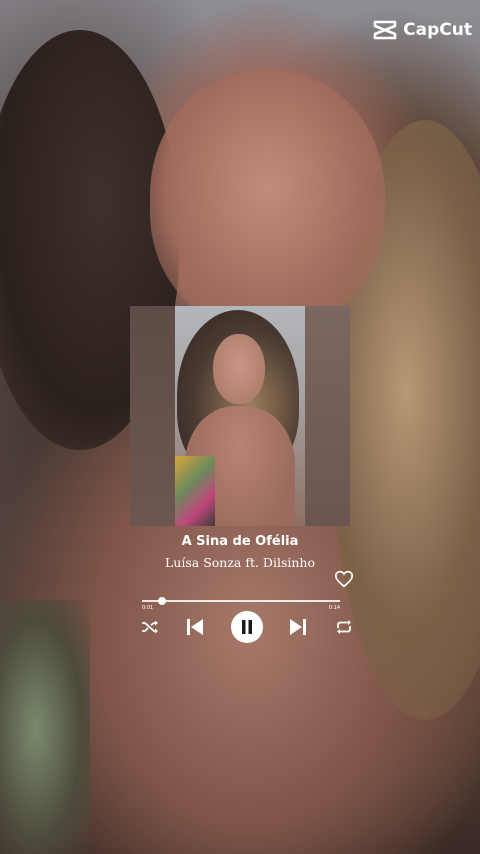 This screenshot has height=854, width=480. I want to click on playback-controls, so click(240, 627).